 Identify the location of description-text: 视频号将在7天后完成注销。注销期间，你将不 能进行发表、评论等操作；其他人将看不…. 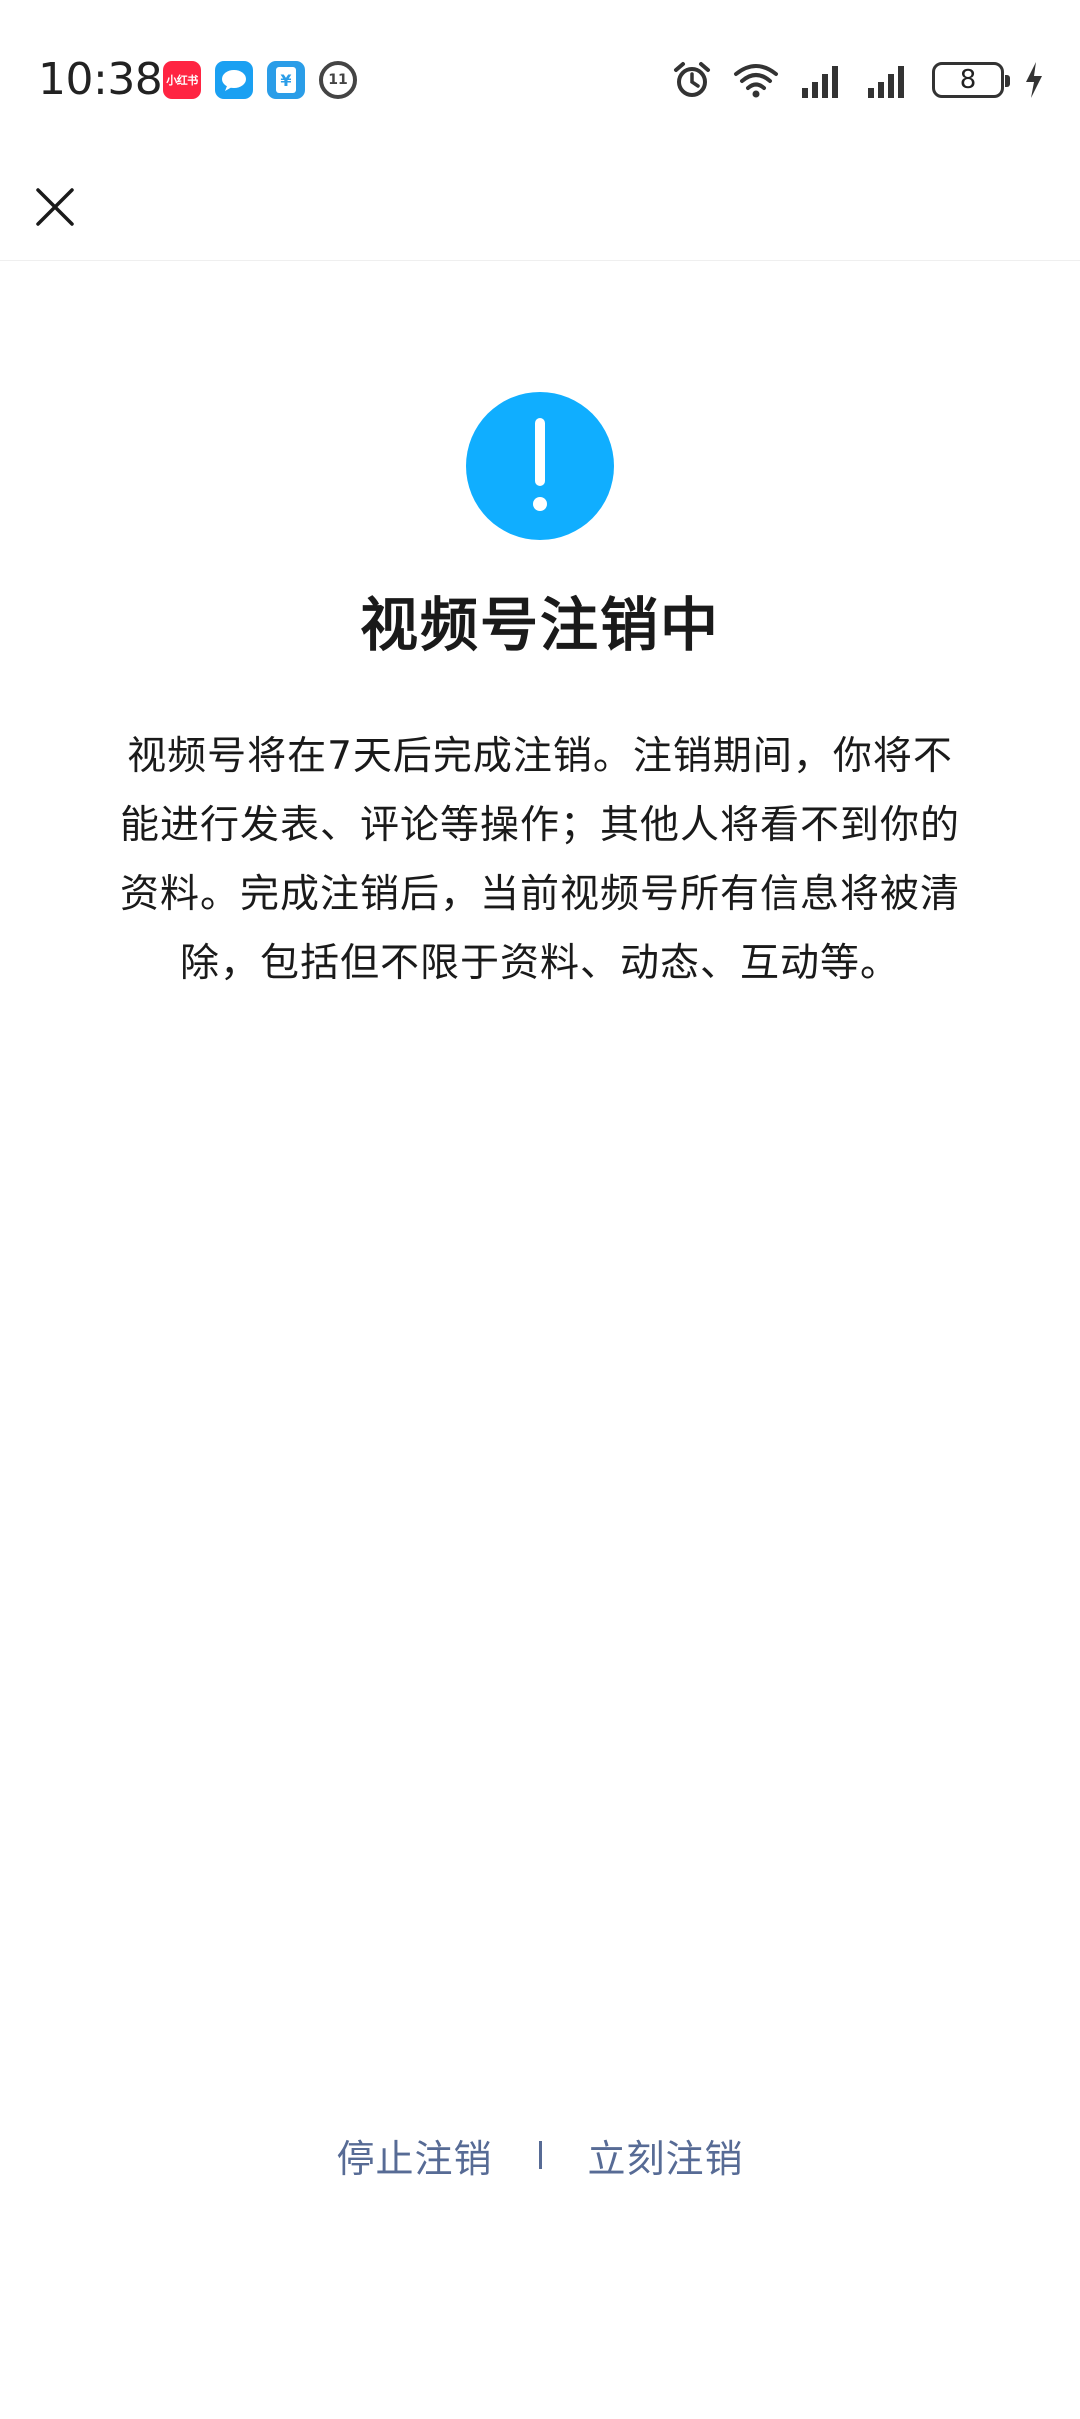
(540, 860).